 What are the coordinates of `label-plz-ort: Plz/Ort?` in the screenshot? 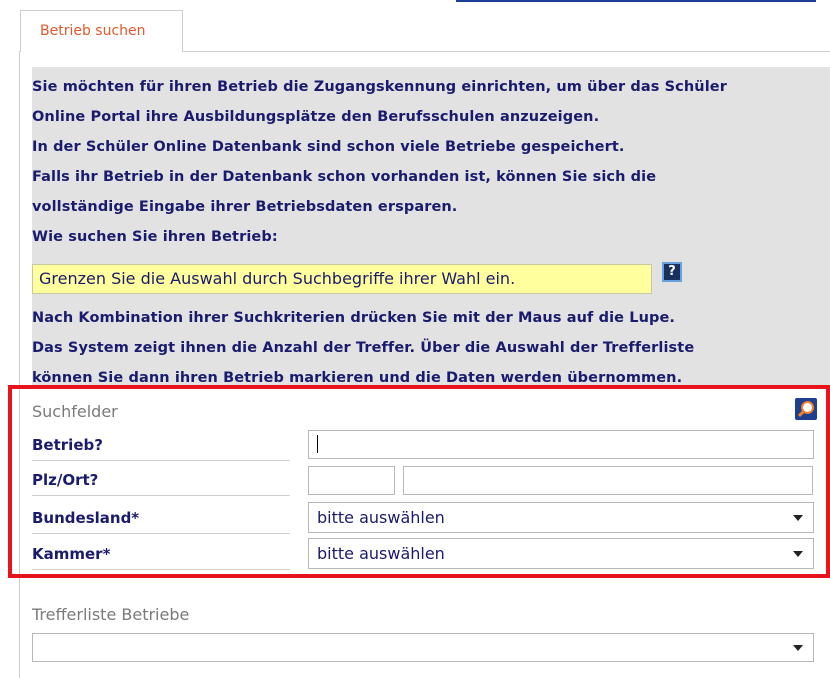 It's located at (161, 481).